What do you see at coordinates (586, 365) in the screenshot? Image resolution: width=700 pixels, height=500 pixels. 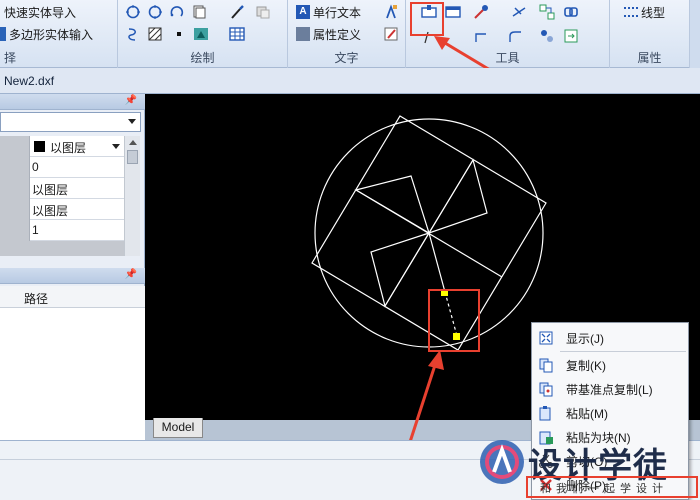 I see `menu-item-label: 复制(K)` at bounding box center [586, 365].